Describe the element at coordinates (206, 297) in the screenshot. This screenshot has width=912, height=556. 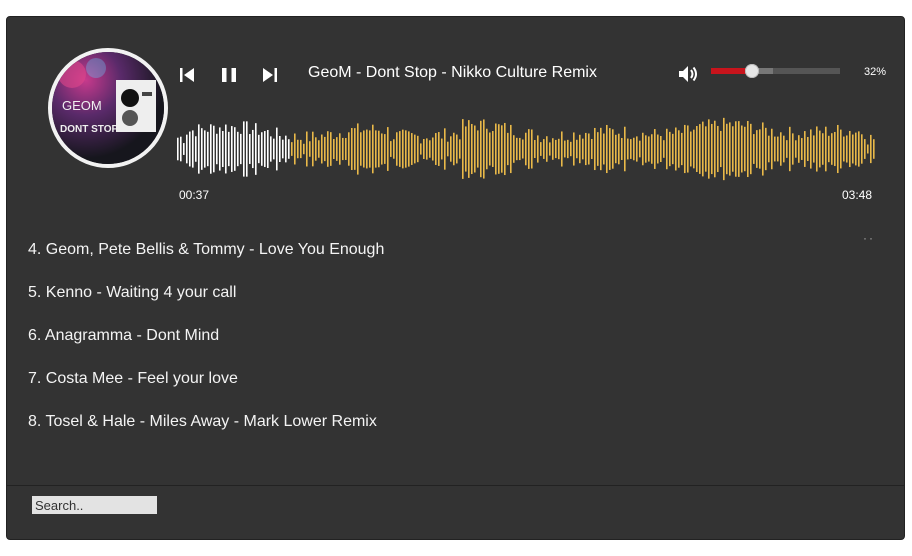
I see `playlist-item: 5. Kenno - Waiting 4 your call` at that location.